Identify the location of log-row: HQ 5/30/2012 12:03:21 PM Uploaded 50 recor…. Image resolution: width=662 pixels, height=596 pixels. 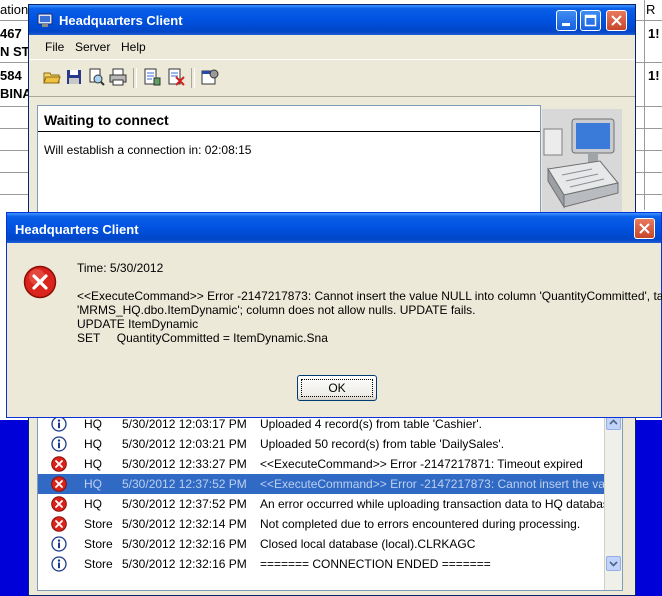
(321, 444).